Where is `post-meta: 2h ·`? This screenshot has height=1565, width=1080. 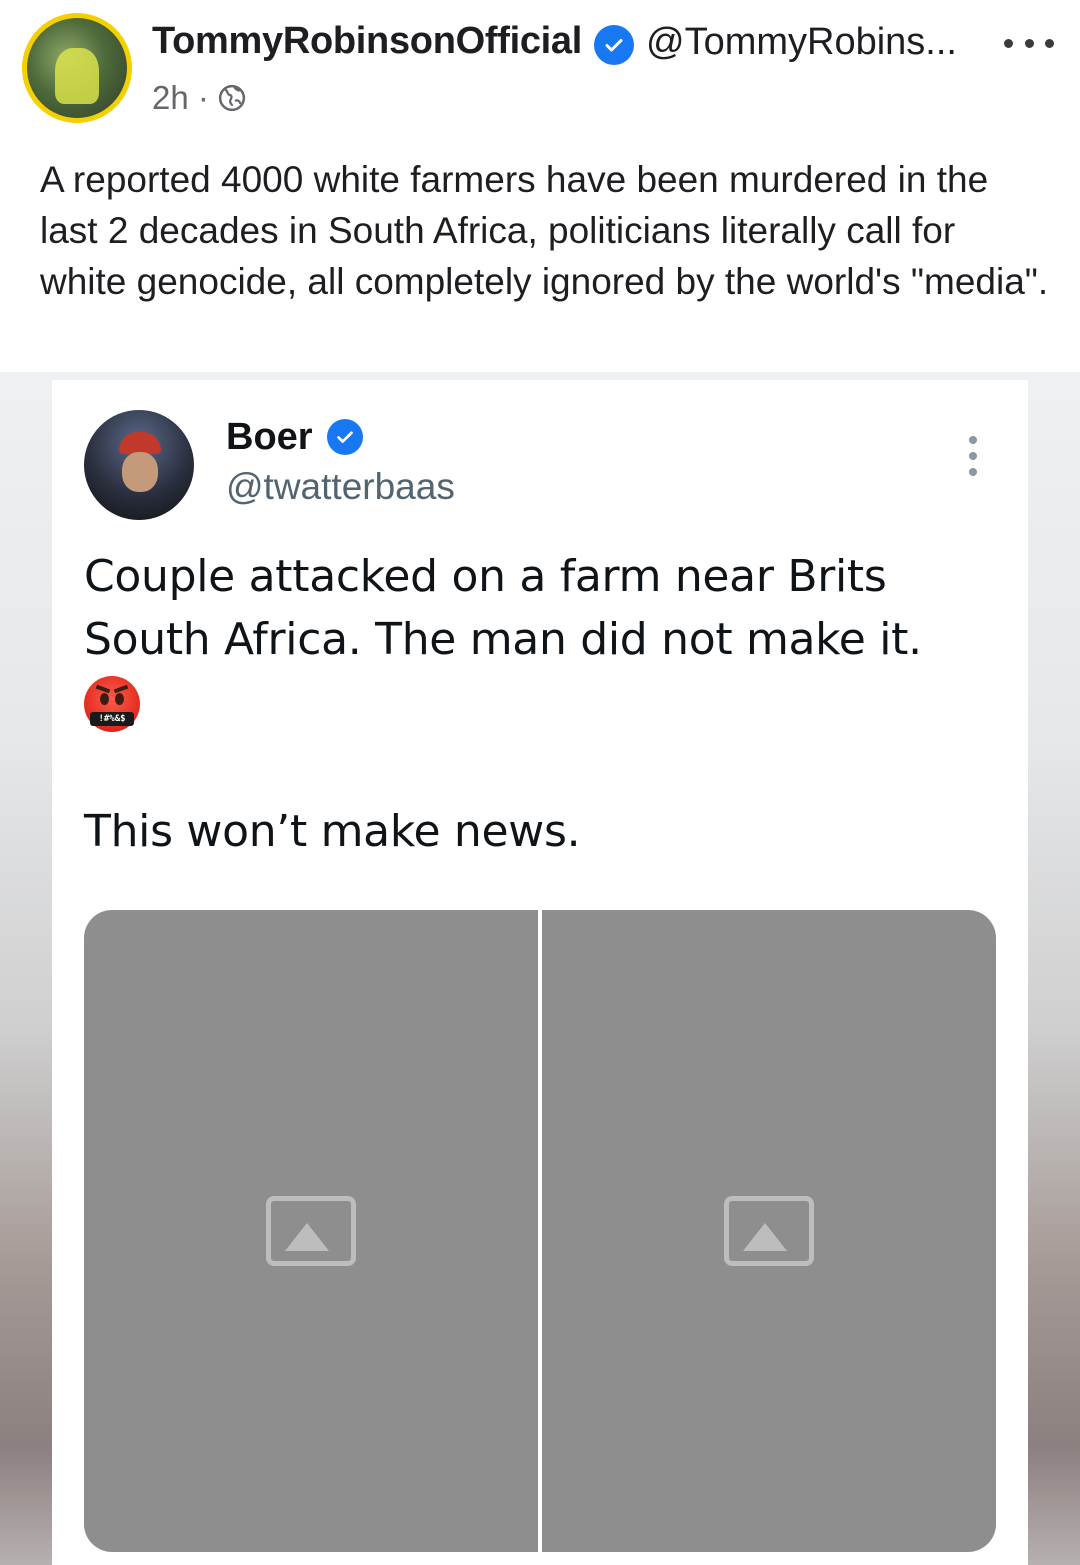 post-meta: 2h · is located at coordinates (199, 98).